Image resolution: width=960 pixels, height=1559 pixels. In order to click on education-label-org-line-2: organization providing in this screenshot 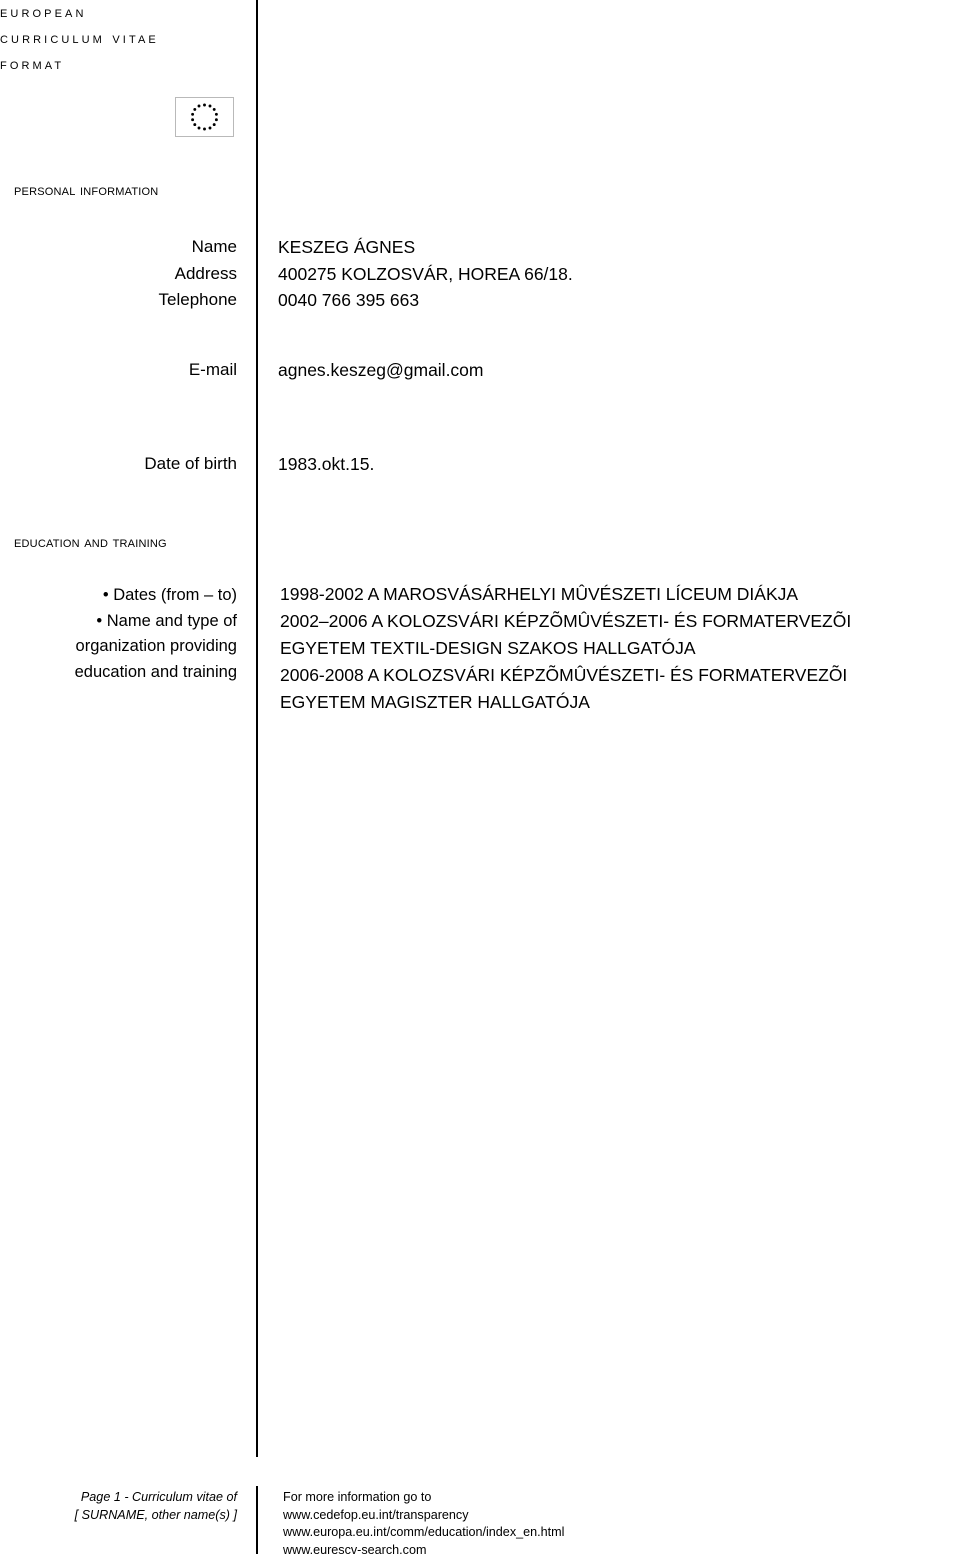, I will do `click(118, 647)`.